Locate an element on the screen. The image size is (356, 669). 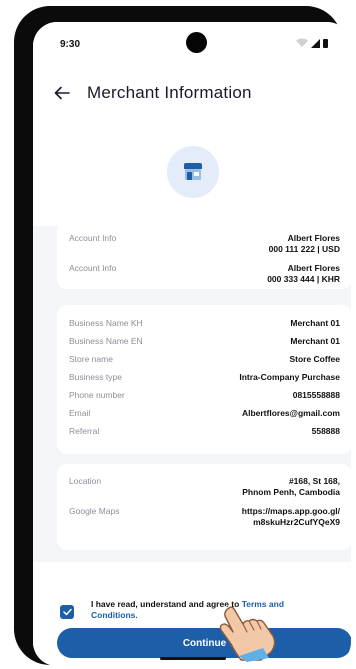
google-maps-url-line2: m8skuHzr2CufYQeX9 is located at coordinates (296, 522).